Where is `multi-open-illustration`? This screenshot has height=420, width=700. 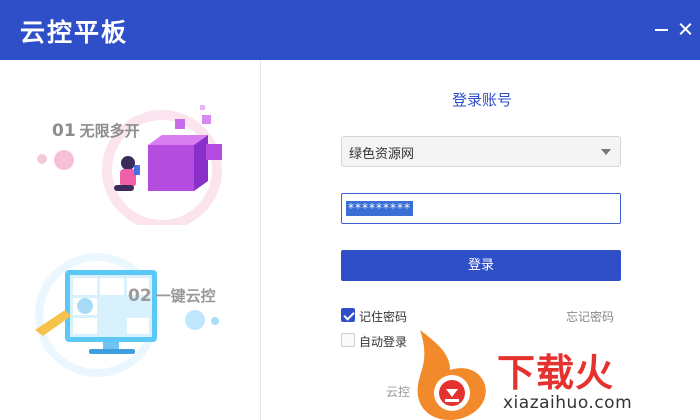 multi-open-illustration is located at coordinates (129, 165).